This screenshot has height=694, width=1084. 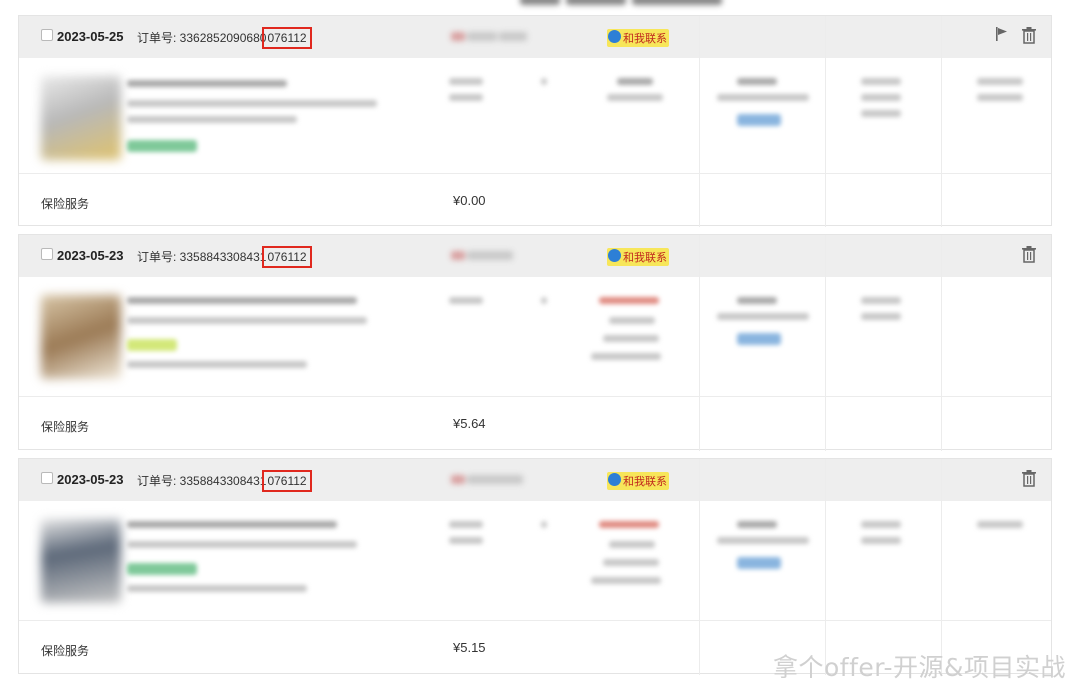 What do you see at coordinates (535, 200) in the screenshot?
I see `insurance-row: 保险服务 ¥0.00` at bounding box center [535, 200].